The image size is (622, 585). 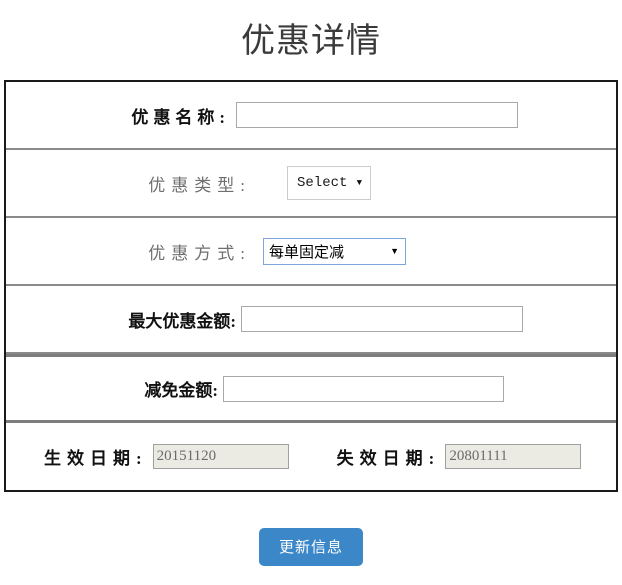 I want to click on coupon-mode-select-value: 每单固定减, so click(x=307, y=252).